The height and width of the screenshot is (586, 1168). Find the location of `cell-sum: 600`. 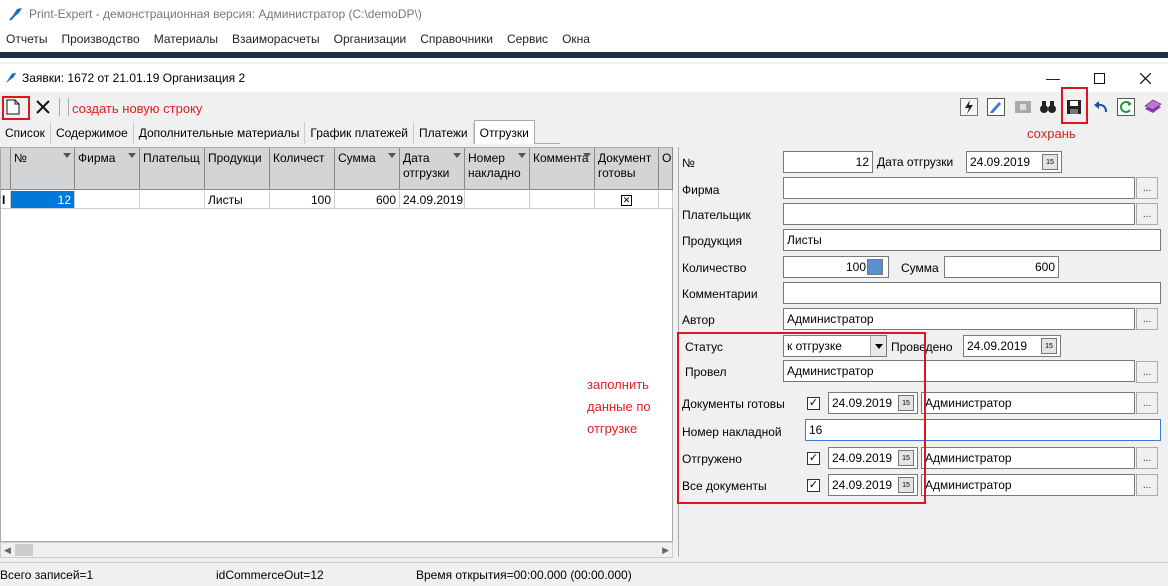

cell-sum: 600 is located at coordinates (367, 200).